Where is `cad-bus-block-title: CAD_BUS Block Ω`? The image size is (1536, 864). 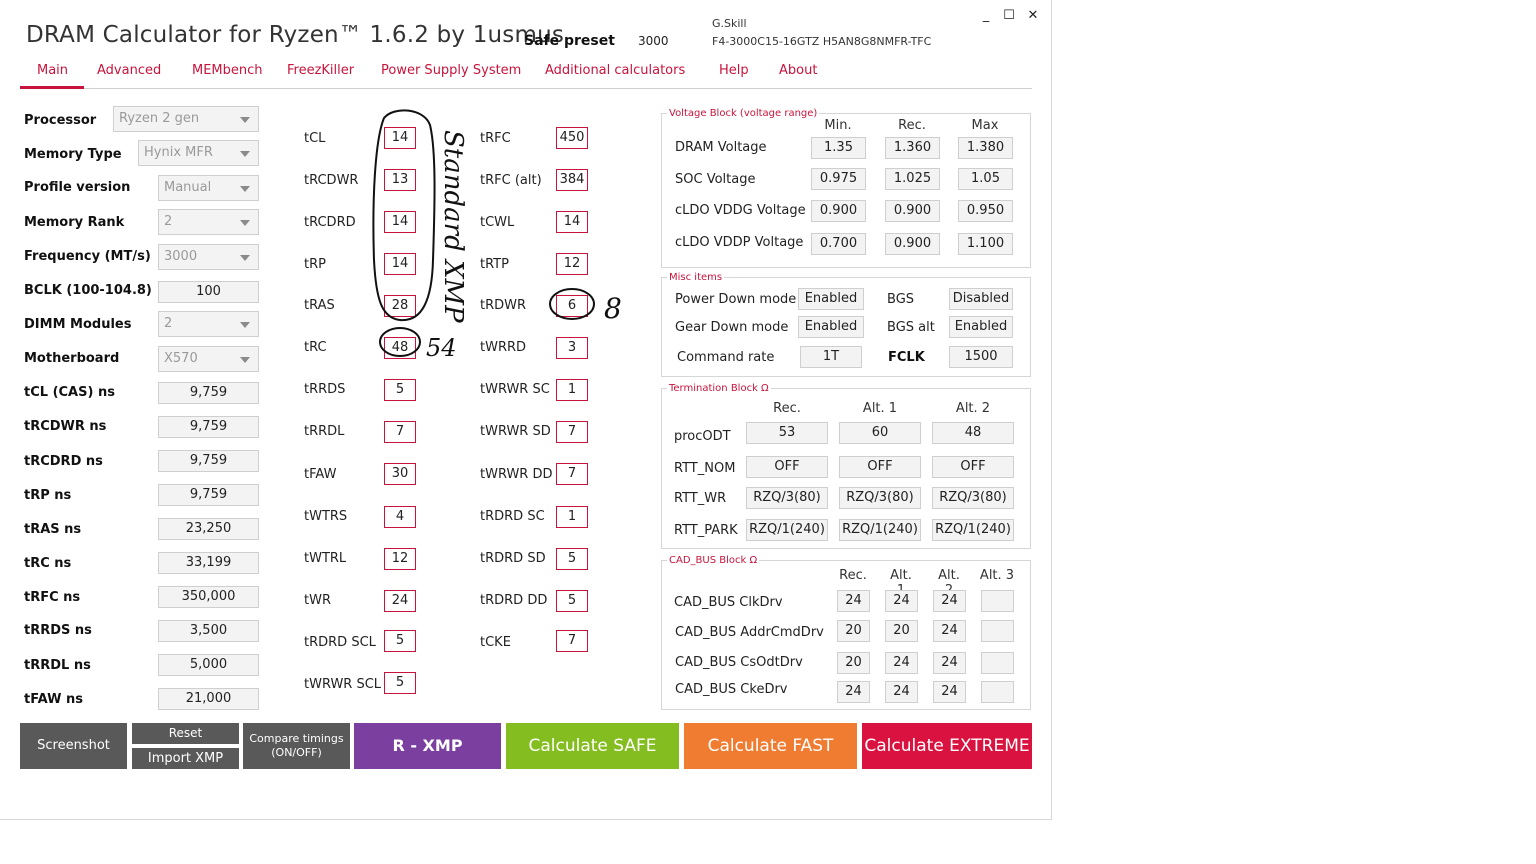
cad-bus-block-title: CAD_BUS Block Ω is located at coordinates (713, 560).